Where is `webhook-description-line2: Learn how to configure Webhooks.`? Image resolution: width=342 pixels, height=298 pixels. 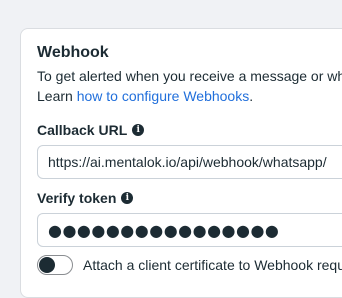 webhook-description-line2: Learn how to configure Webhooks. is located at coordinates (189, 96).